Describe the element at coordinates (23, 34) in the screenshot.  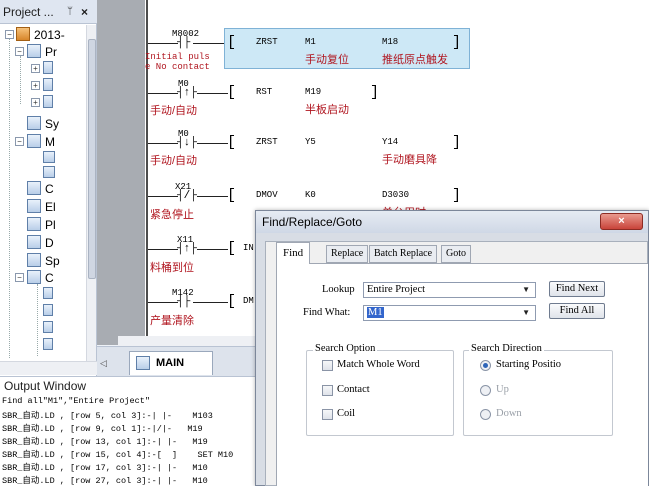
I see `project-root-icon` at that location.